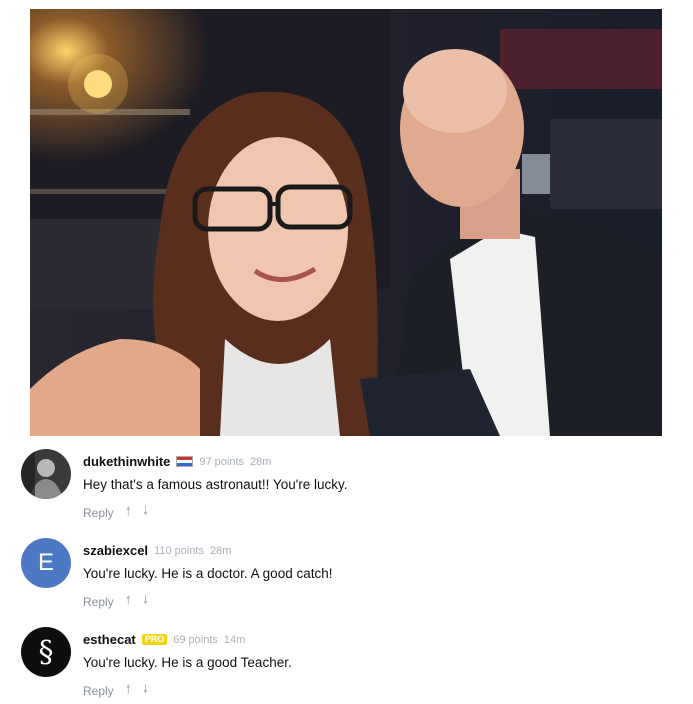  I want to click on username: szabiexcel, so click(115, 550).